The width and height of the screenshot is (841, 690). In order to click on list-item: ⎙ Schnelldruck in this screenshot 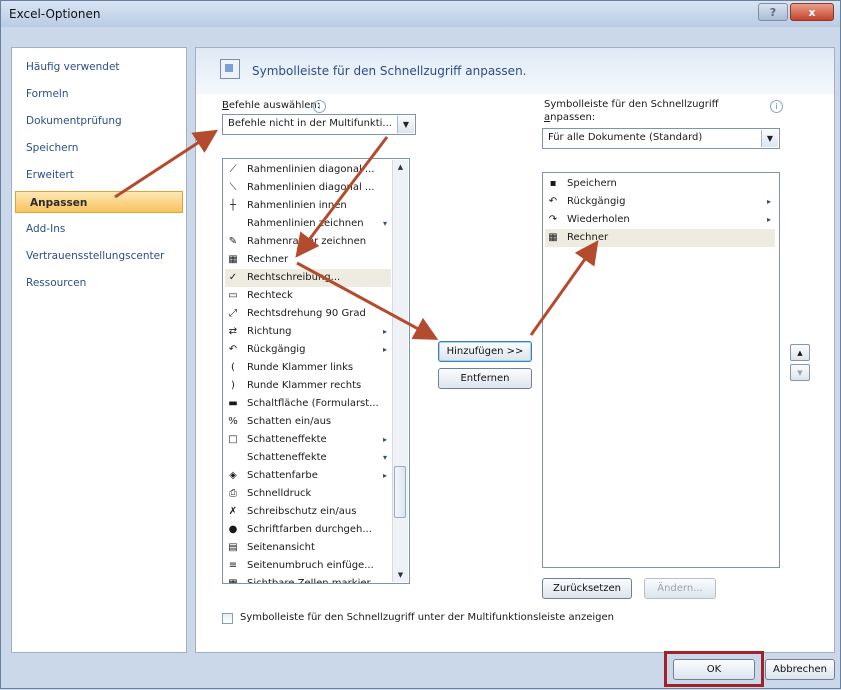, I will do `click(308, 494)`.